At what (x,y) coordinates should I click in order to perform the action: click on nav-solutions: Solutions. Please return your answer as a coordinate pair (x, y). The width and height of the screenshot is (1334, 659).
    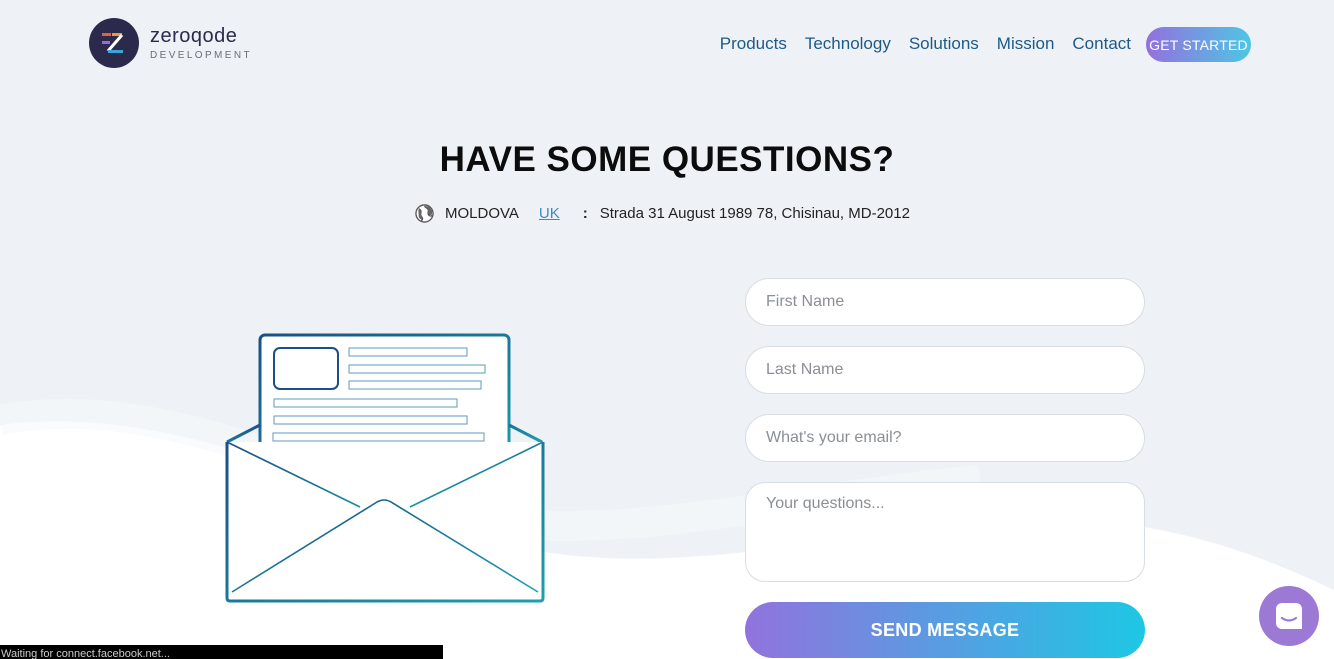
    Looking at the image, I should click on (944, 44).